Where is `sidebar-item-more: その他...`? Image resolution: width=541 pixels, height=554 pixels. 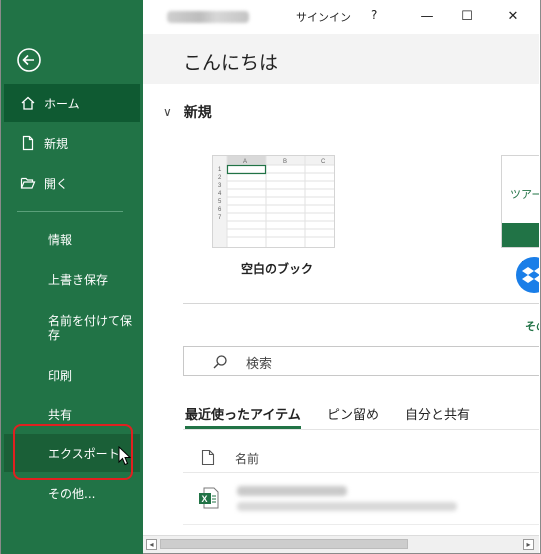
sidebar-item-more: その他... is located at coordinates (72, 493).